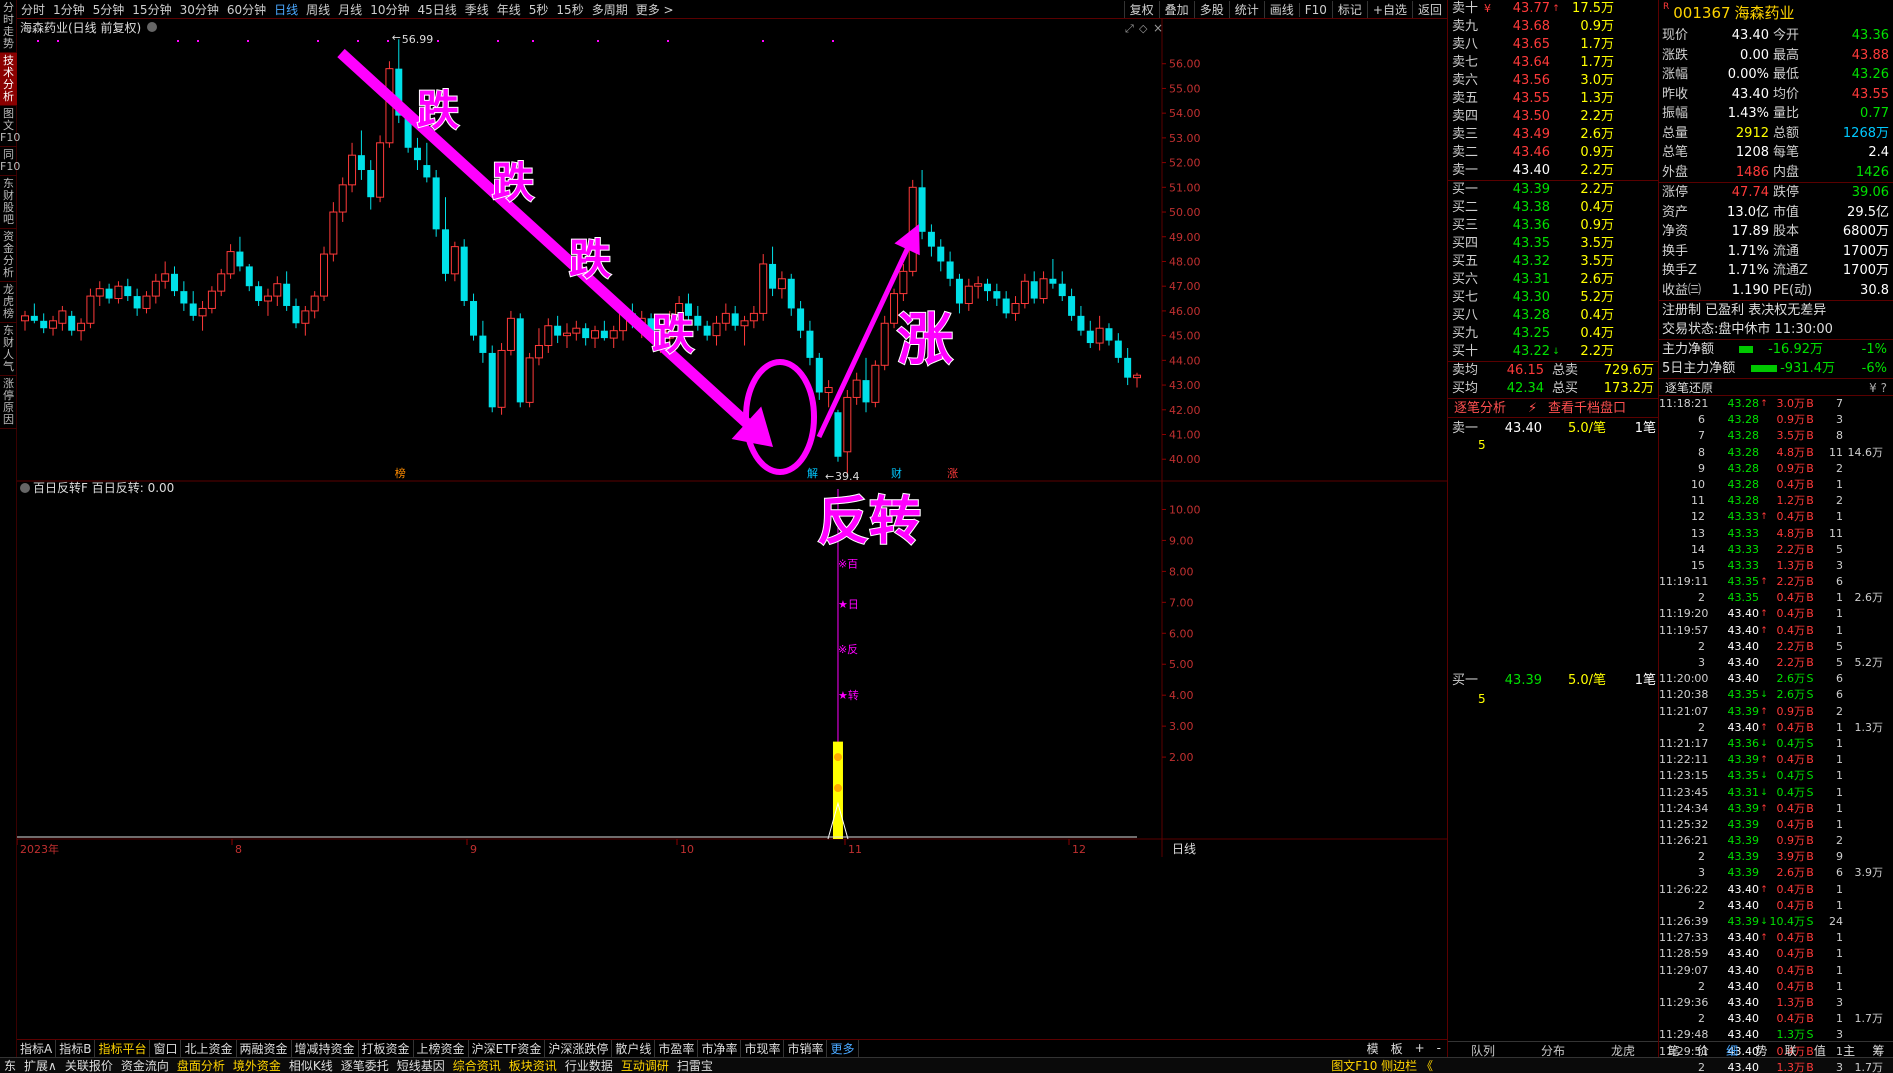  What do you see at coordinates (1349, 9) in the screenshot?
I see `tool-button: 标记` at bounding box center [1349, 9].